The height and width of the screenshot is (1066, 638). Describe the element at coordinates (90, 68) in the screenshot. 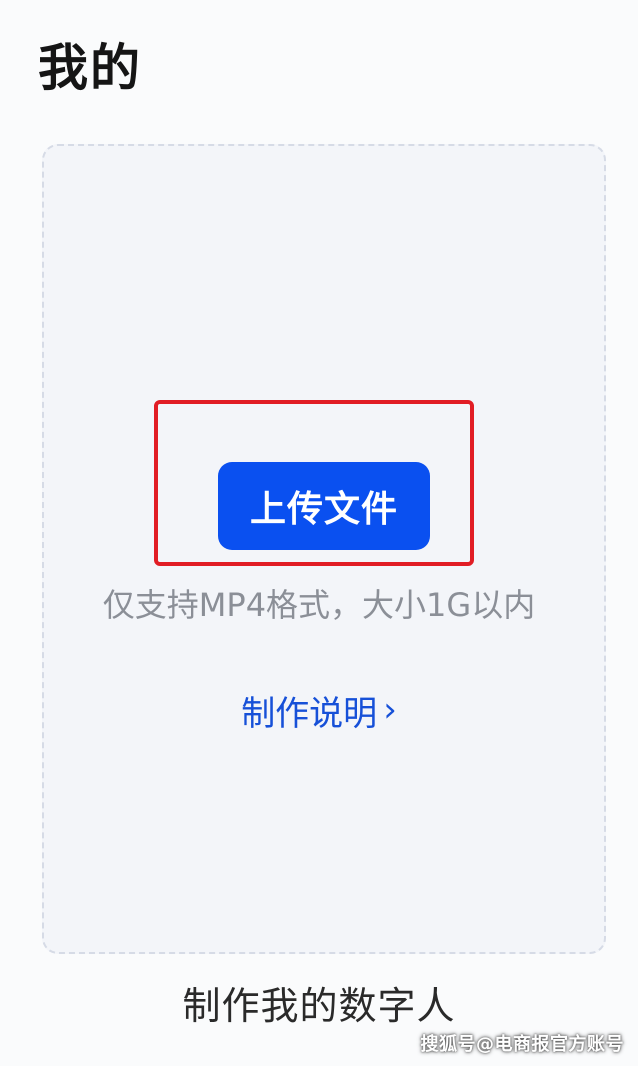

I see `page-title: 我的` at that location.